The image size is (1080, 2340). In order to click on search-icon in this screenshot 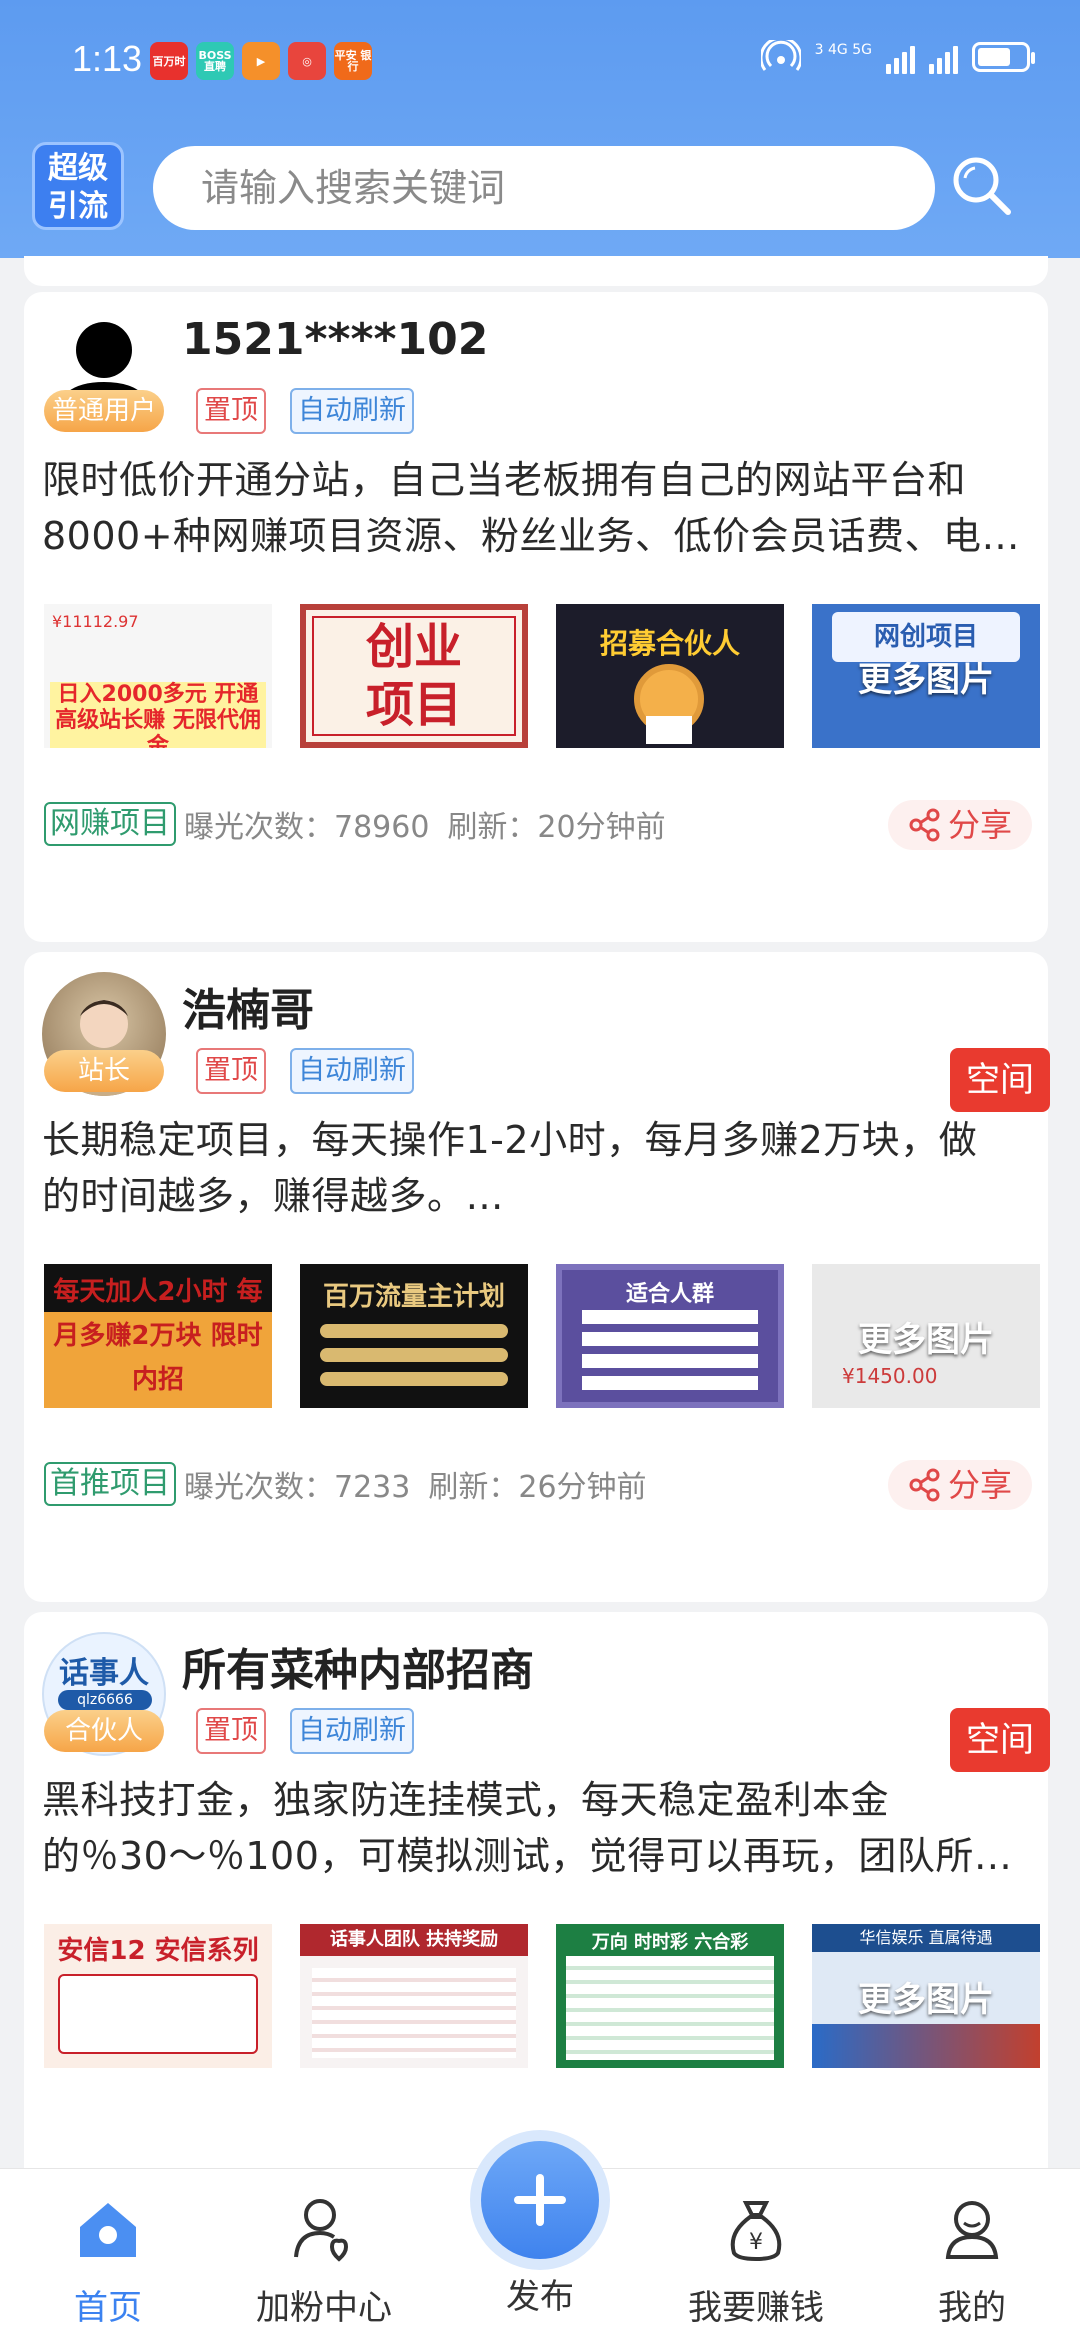, I will do `click(981, 185)`.